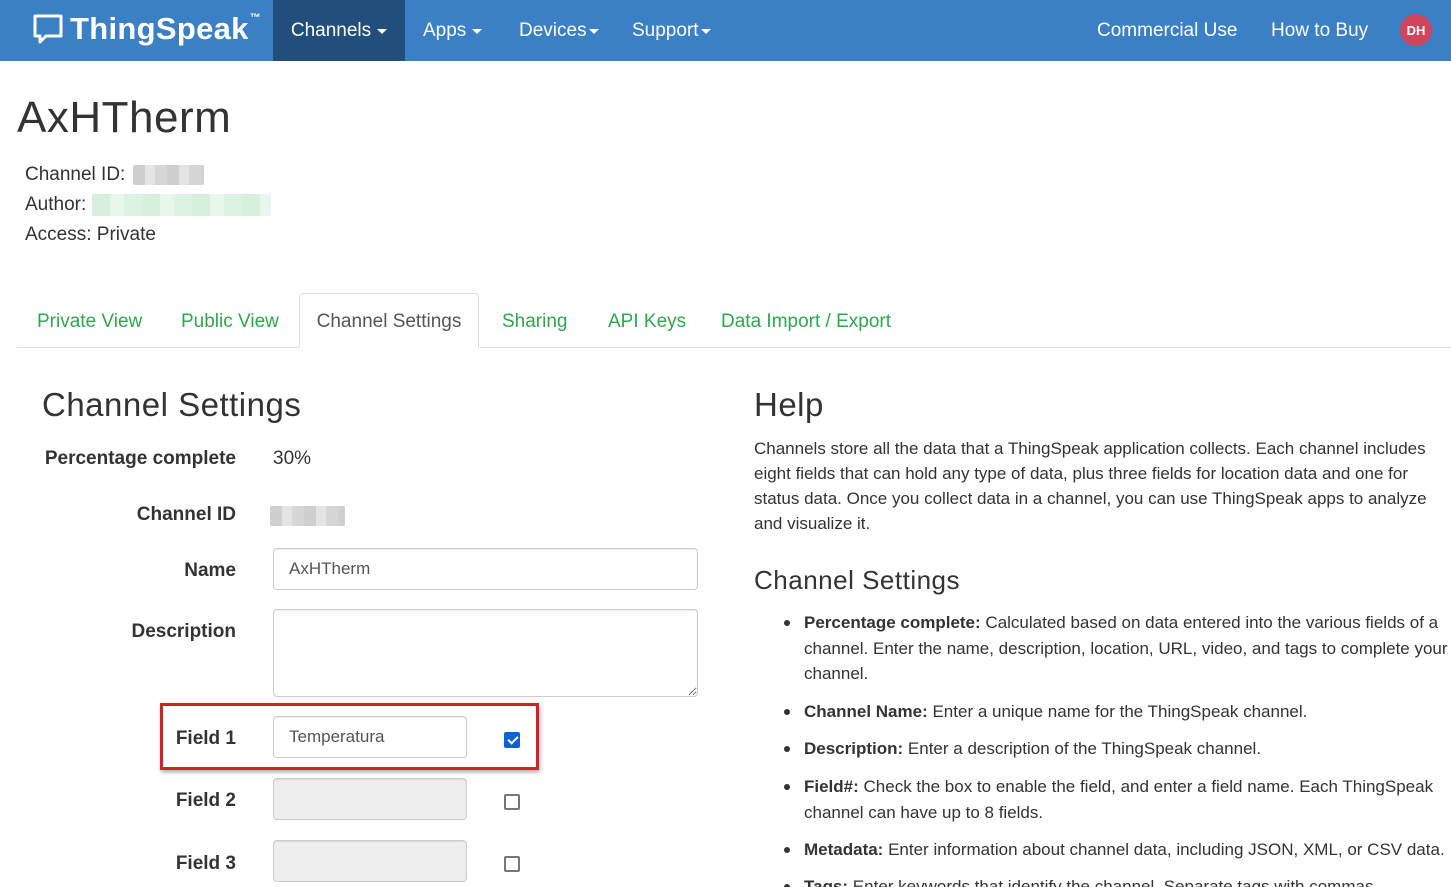 This screenshot has height=887, width=1451. Describe the element at coordinates (512, 740) in the screenshot. I see `field1-enable-checkbox` at that location.